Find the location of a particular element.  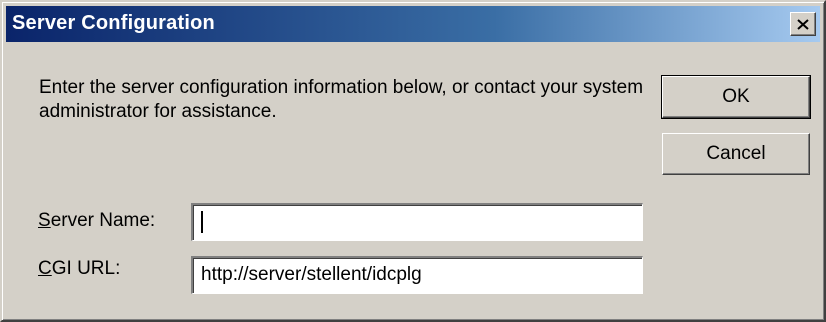

ok-button: OK is located at coordinates (736, 97).